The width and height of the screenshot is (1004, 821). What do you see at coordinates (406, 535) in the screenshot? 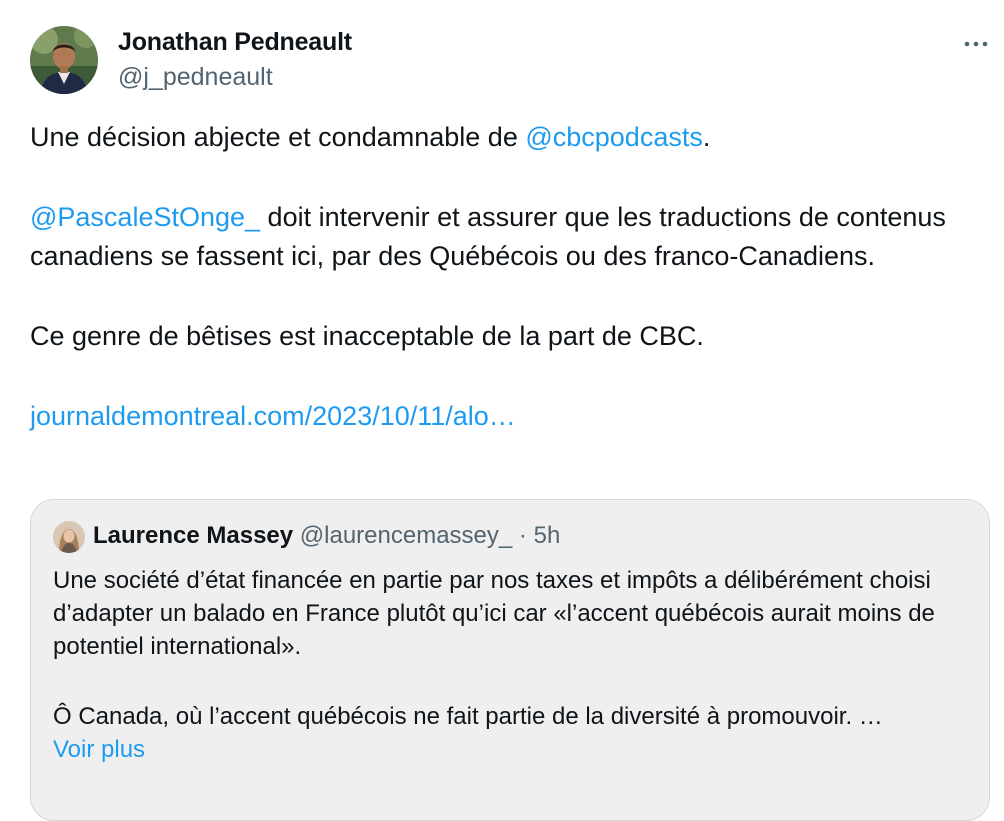
I see `quoted-author-handle: @laurencemassey_` at bounding box center [406, 535].